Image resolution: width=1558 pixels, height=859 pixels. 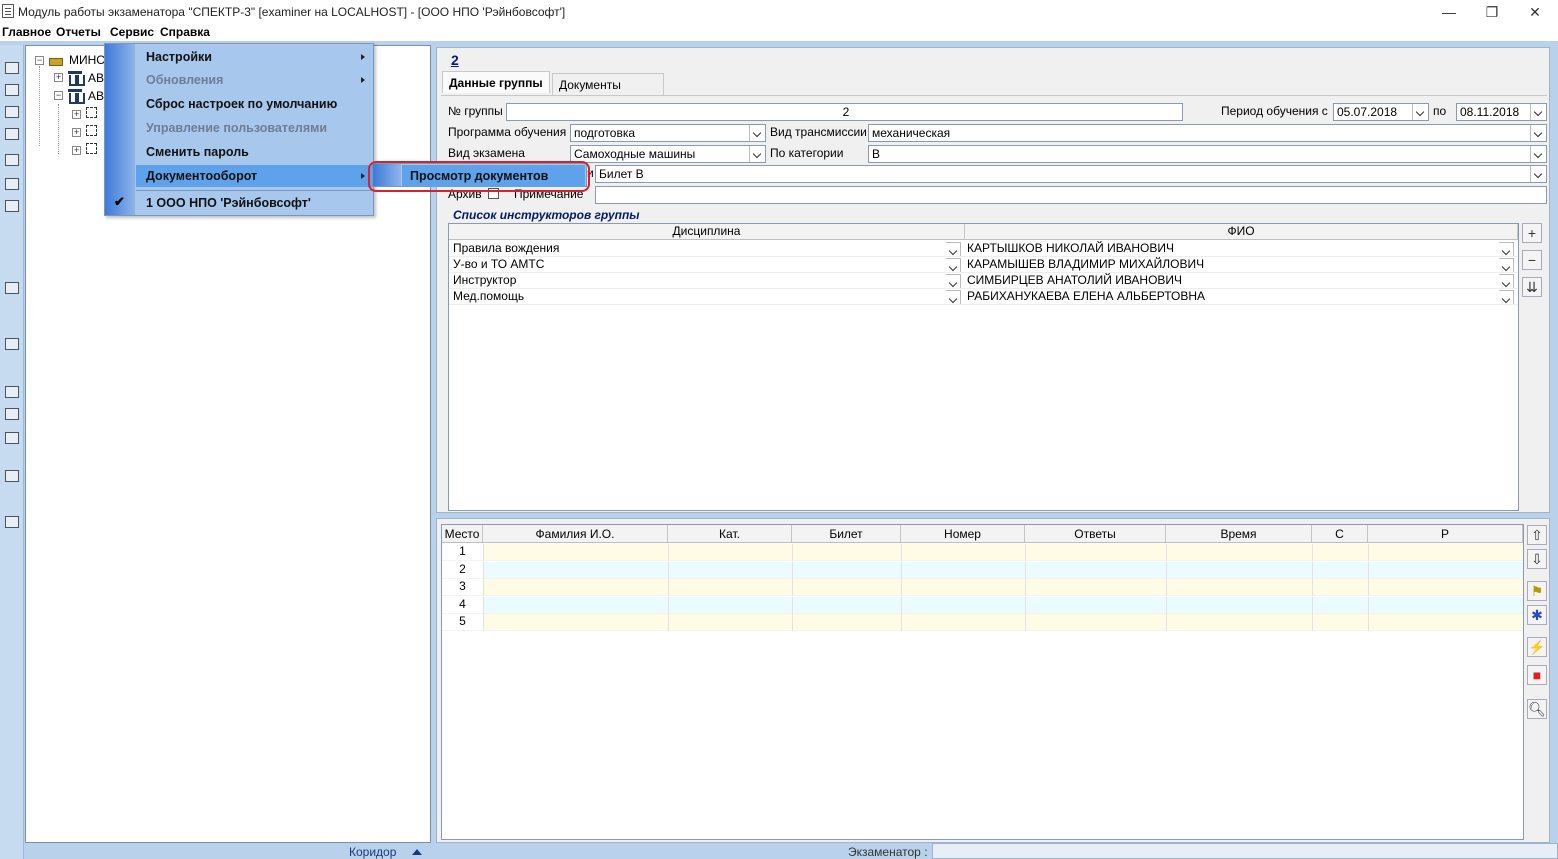 What do you see at coordinates (1501, 112) in the screenshot?
I see `date-to-field: 08.11.2018` at bounding box center [1501, 112].